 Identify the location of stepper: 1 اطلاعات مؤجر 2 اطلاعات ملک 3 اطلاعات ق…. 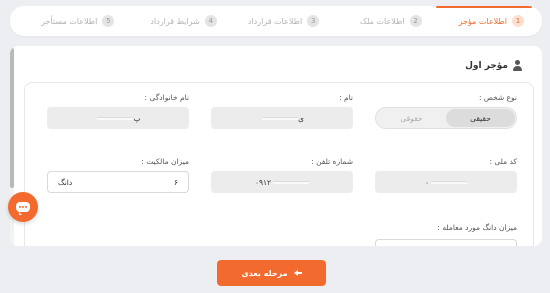
(276, 21).